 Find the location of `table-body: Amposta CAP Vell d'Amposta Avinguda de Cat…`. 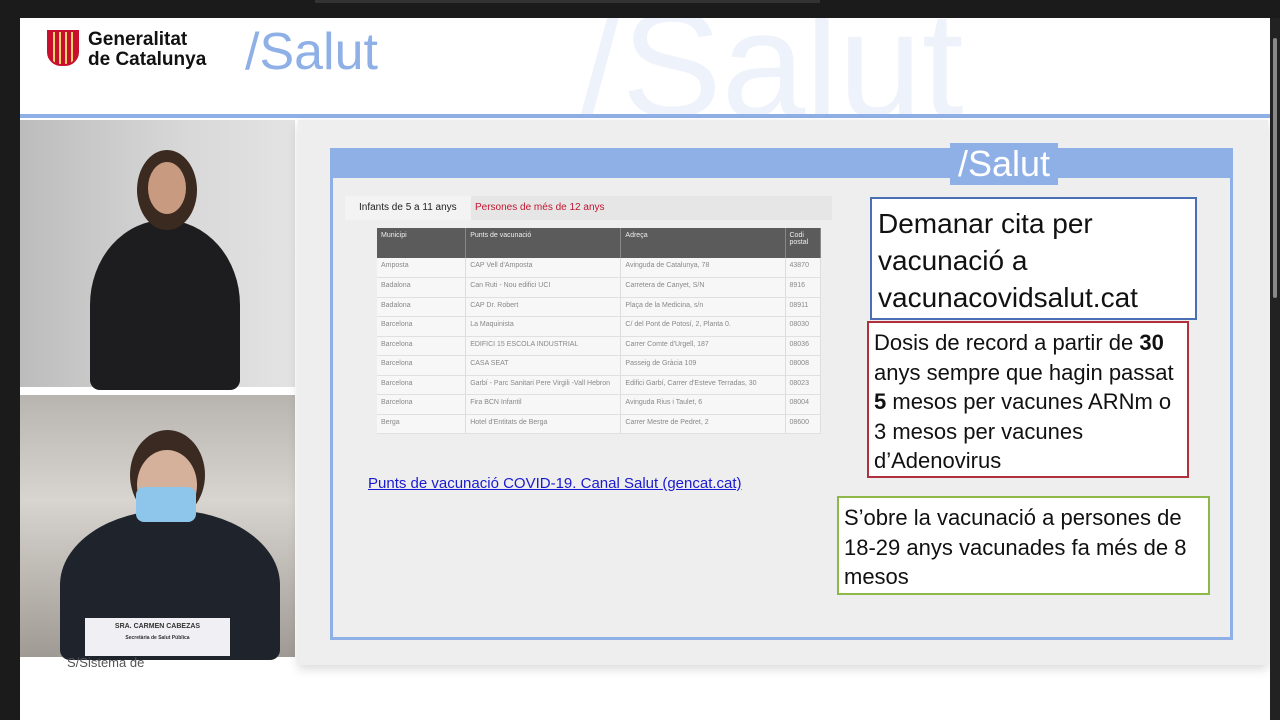

table-body: Amposta CAP Vell d'Amposta Avinguda de Cat… is located at coordinates (599, 346).